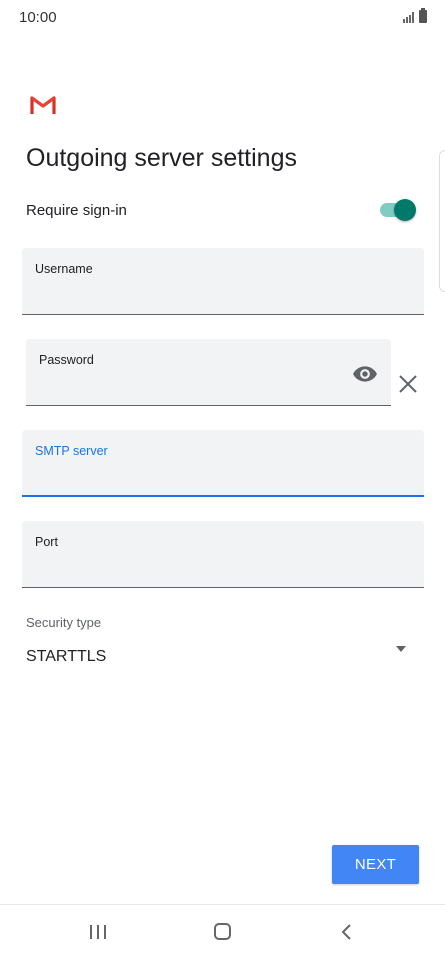 The image size is (445, 956). What do you see at coordinates (223, 463) in the screenshot?
I see `smtp-server-field: SMTP server` at bounding box center [223, 463].